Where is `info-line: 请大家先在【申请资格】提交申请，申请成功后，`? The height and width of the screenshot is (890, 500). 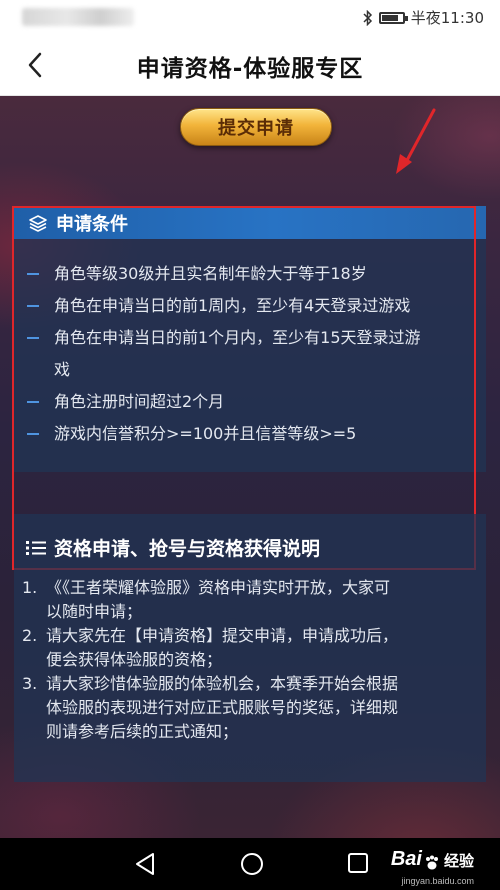
info-line: 请大家先在【申请资格】提交申请，申请成功后， is located at coordinates (222, 635).